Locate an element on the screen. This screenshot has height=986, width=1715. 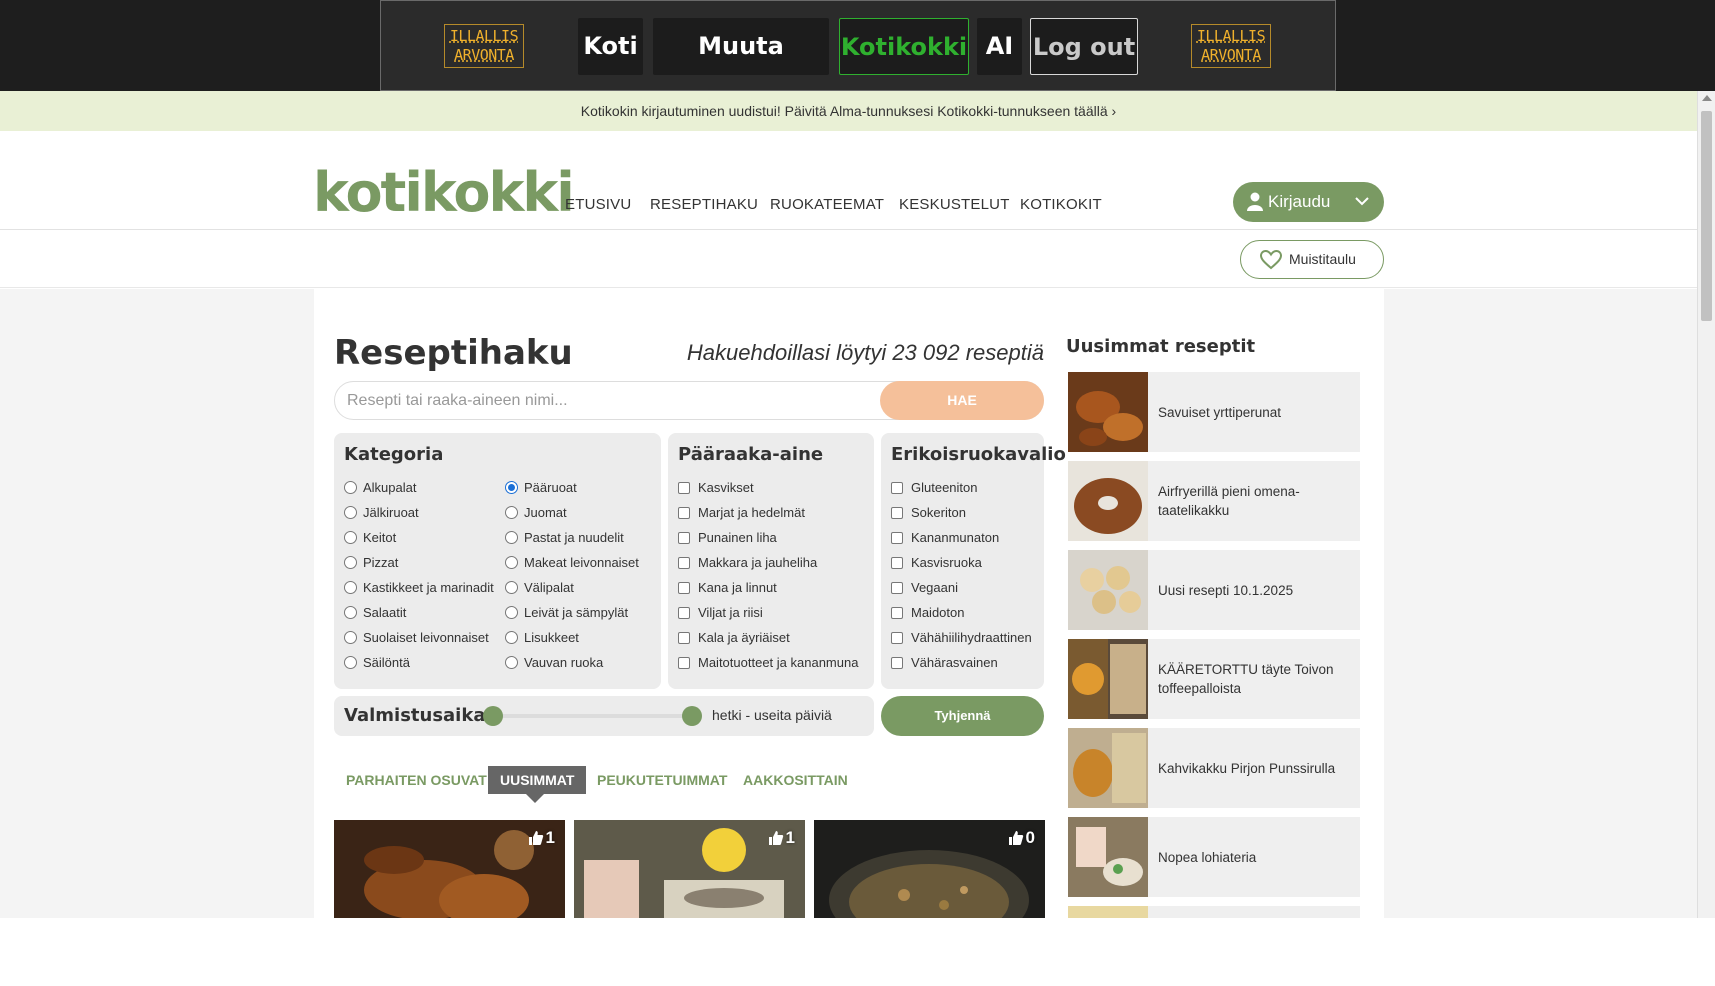
nav-kotikokit: KOTIKOKIT is located at coordinates (1061, 204).